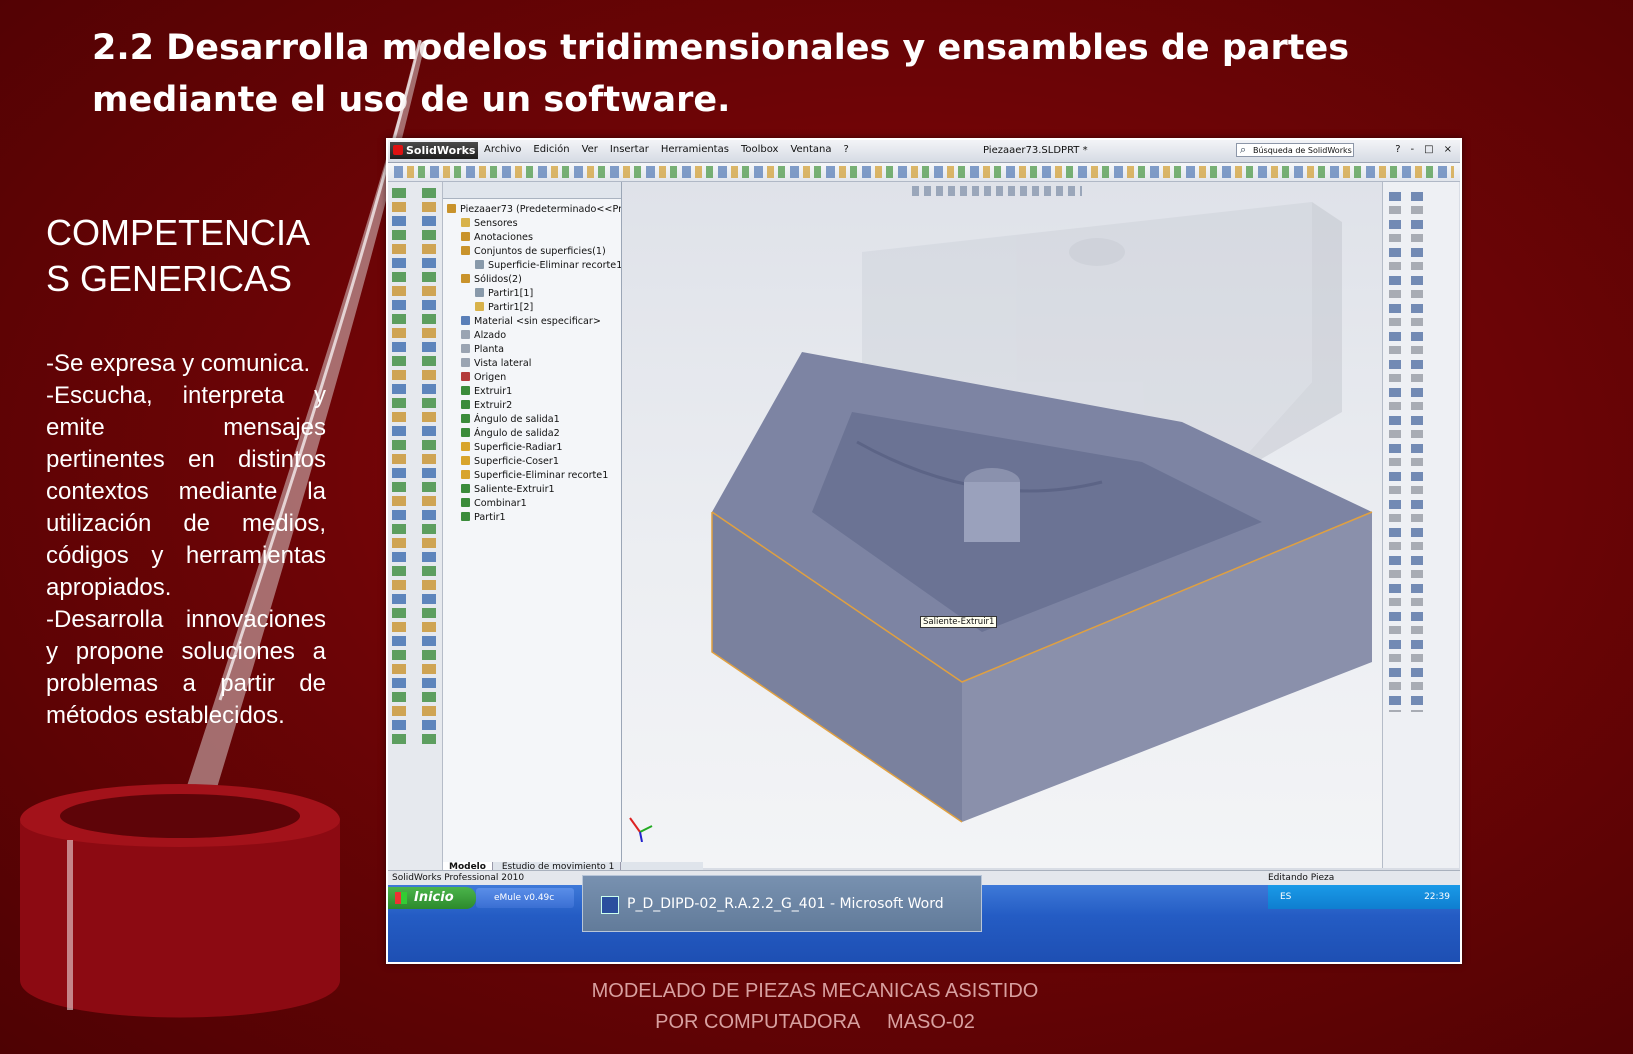 This screenshot has height=1054, width=1633. What do you see at coordinates (1364, 897) in the screenshot?
I see `system-tray: ES 22:39` at bounding box center [1364, 897].